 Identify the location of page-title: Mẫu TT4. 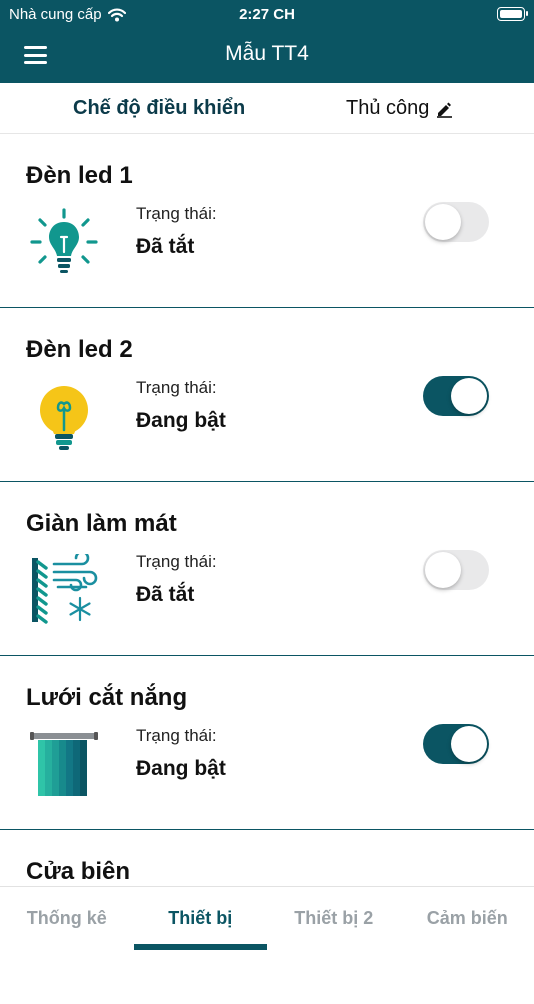
(267, 54).